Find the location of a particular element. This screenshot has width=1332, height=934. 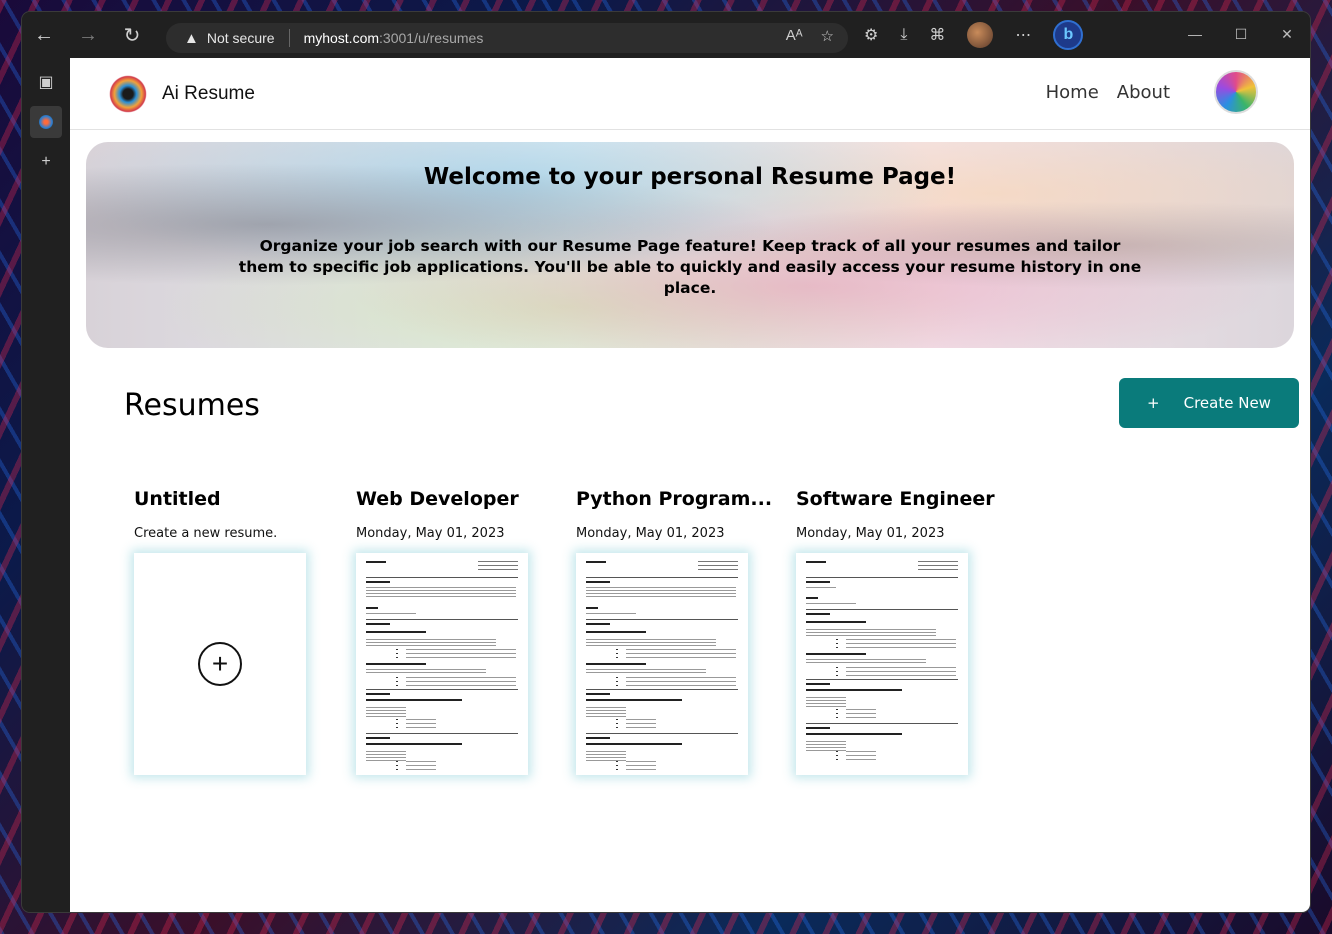

card-date: Monday, May 01, 2023 is located at coordinates (650, 533).